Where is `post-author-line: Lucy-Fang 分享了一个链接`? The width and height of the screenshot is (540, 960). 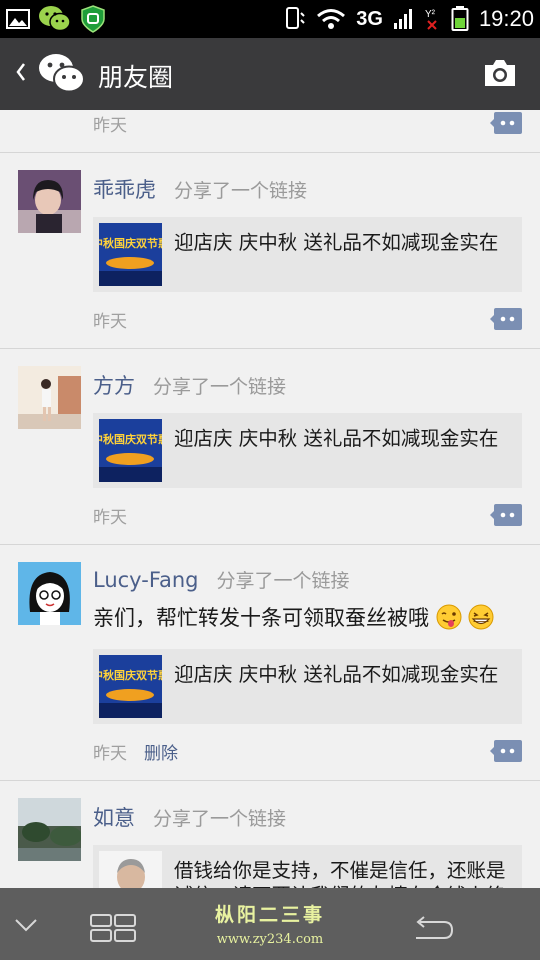
post-author-line: Lucy-Fang 分享了一个链接 is located at coordinates (221, 579).